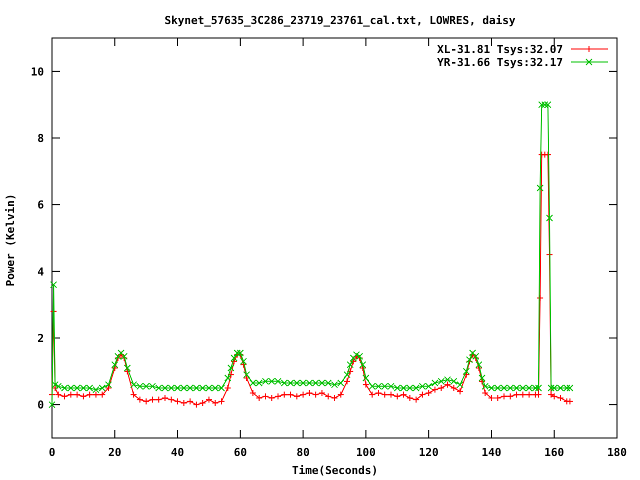 The width and height of the screenshot is (640, 480). What do you see at coordinates (40, 138) in the screenshot?
I see `y-tick-label: 8` at bounding box center [40, 138].